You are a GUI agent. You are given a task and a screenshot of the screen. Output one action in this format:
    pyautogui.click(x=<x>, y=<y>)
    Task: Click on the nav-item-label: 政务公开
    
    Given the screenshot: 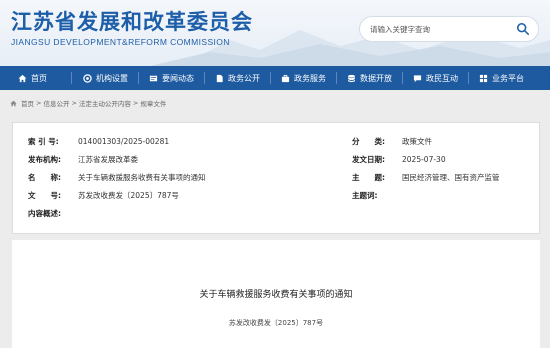 What is the action you would take?
    pyautogui.click(x=244, y=78)
    